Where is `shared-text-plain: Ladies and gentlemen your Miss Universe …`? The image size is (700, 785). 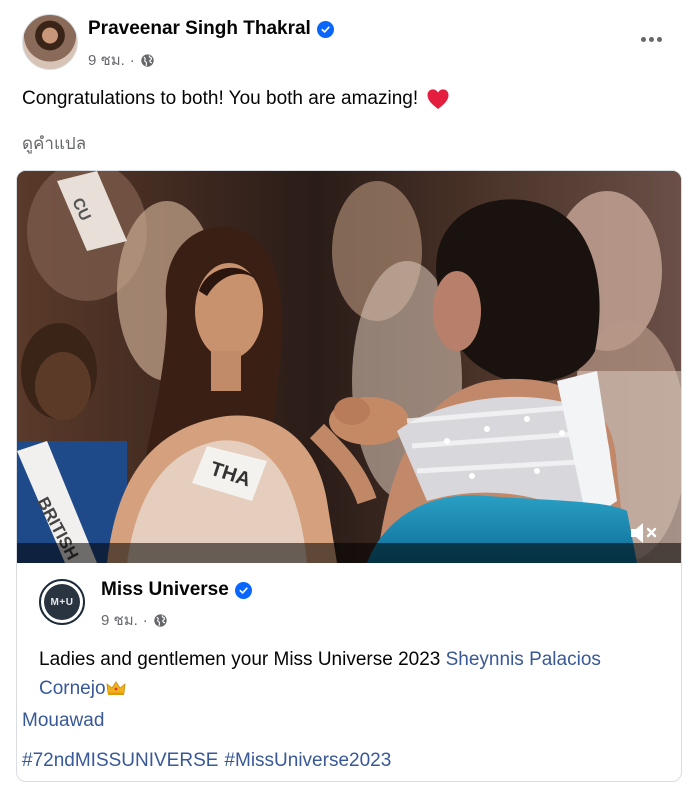
shared-text-plain: Ladies and gentlemen your Miss Universe … is located at coordinates (242, 659).